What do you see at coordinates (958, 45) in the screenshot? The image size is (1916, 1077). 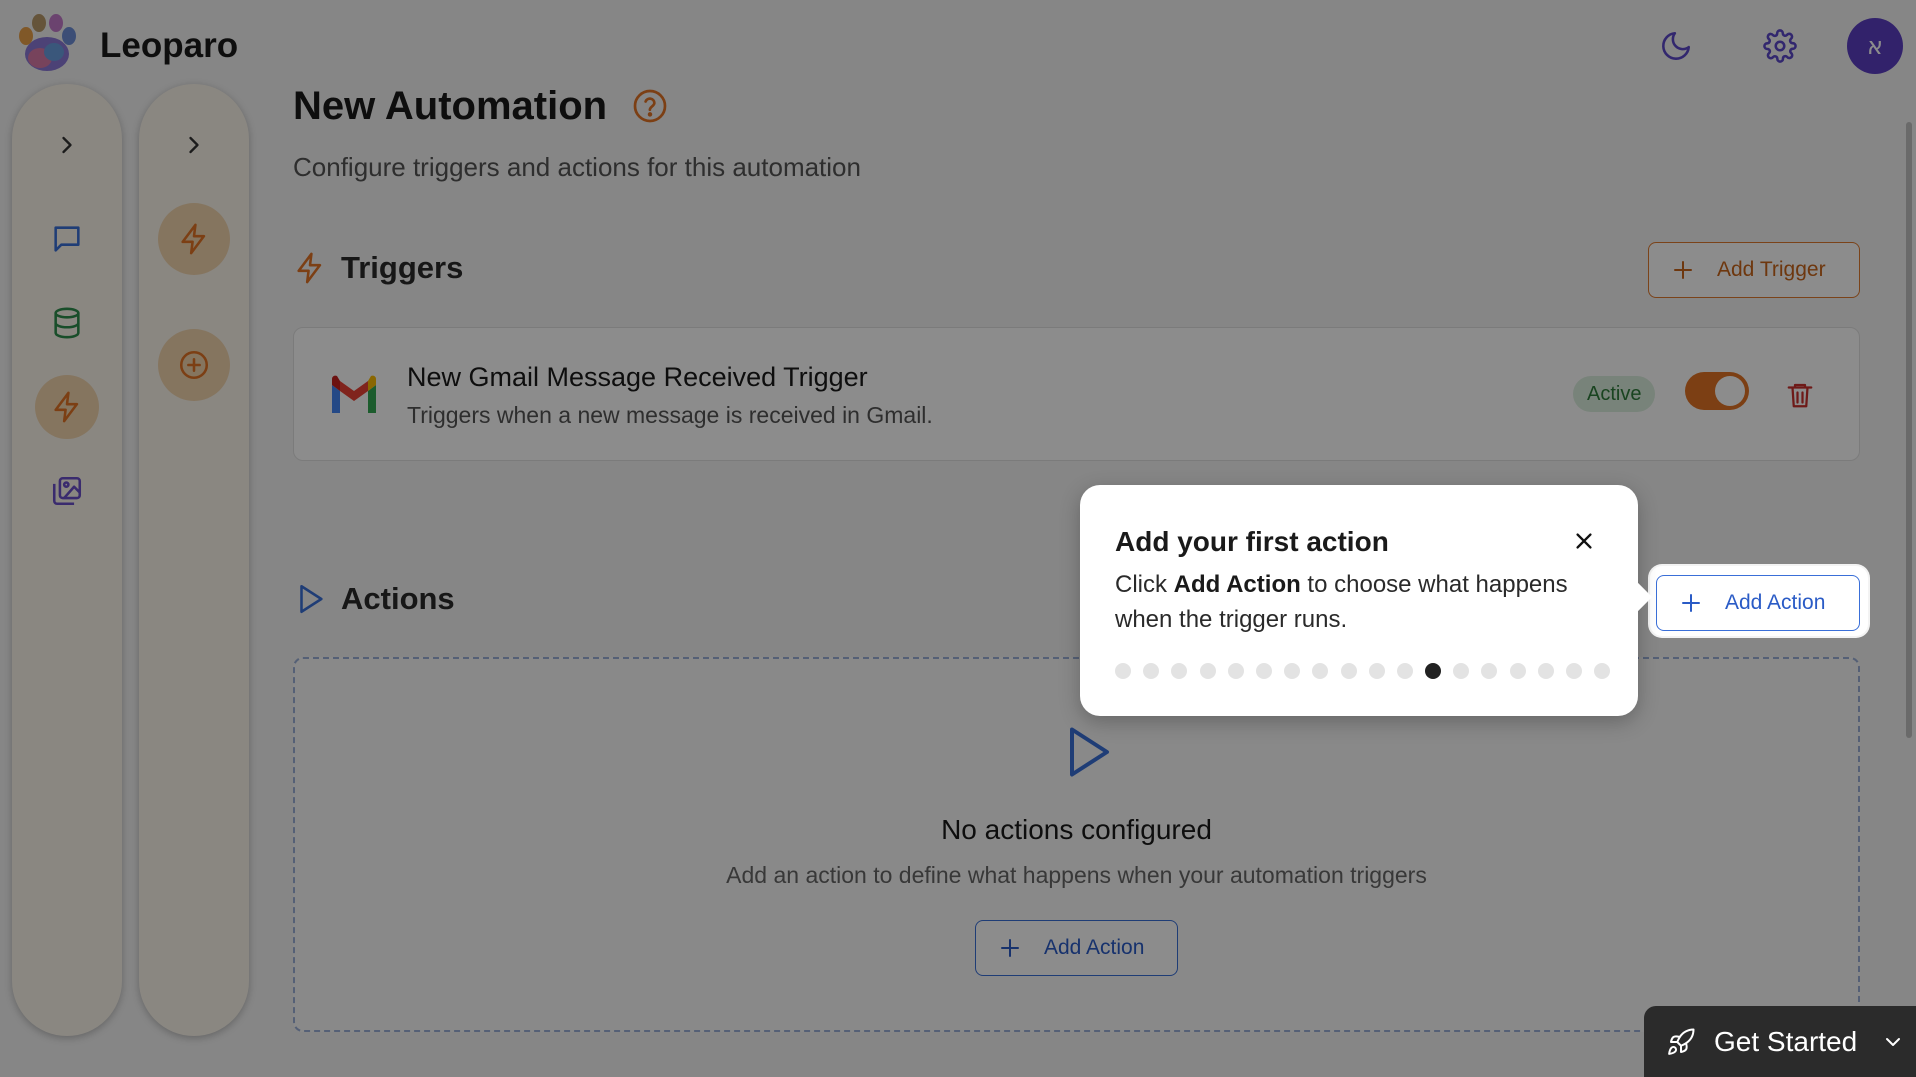 I see `app-header: Leoparo א` at bounding box center [958, 45].